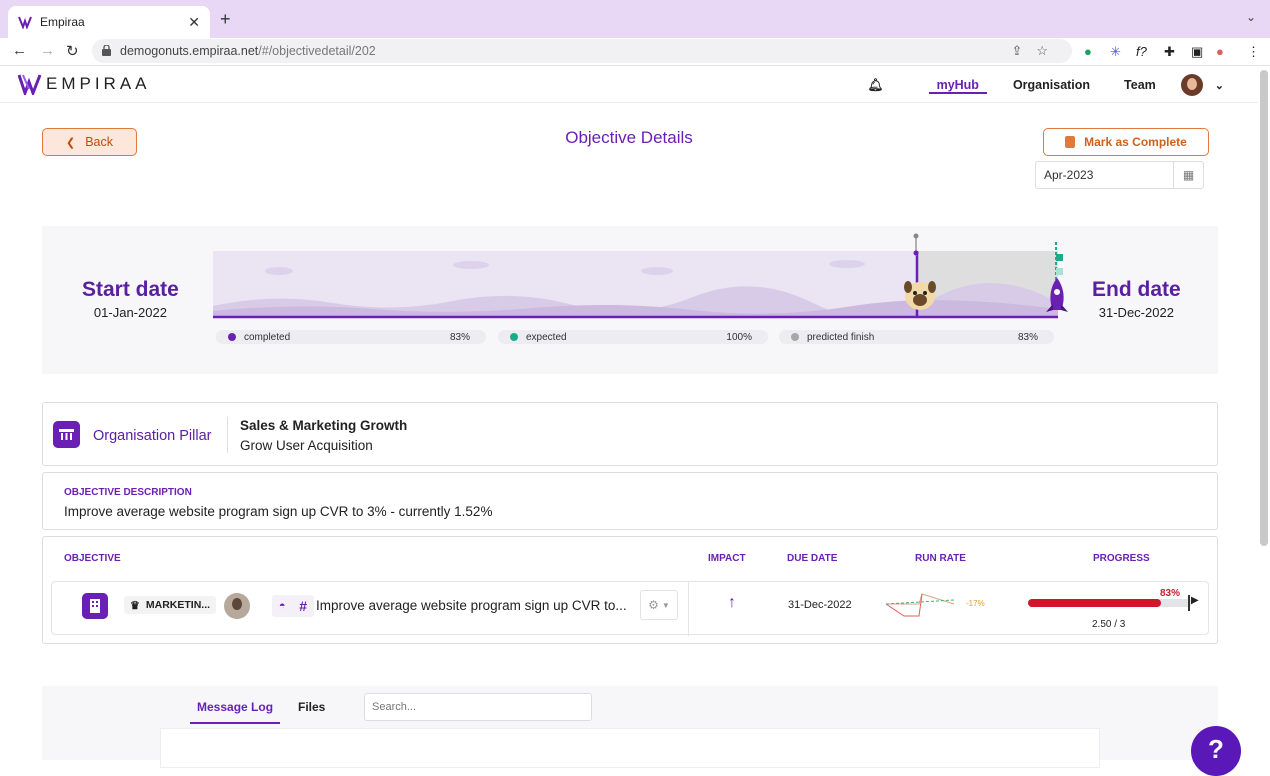 This screenshot has width=1270, height=776. What do you see at coordinates (1136, 289) in the screenshot?
I see `end-date-label: End date` at bounding box center [1136, 289].